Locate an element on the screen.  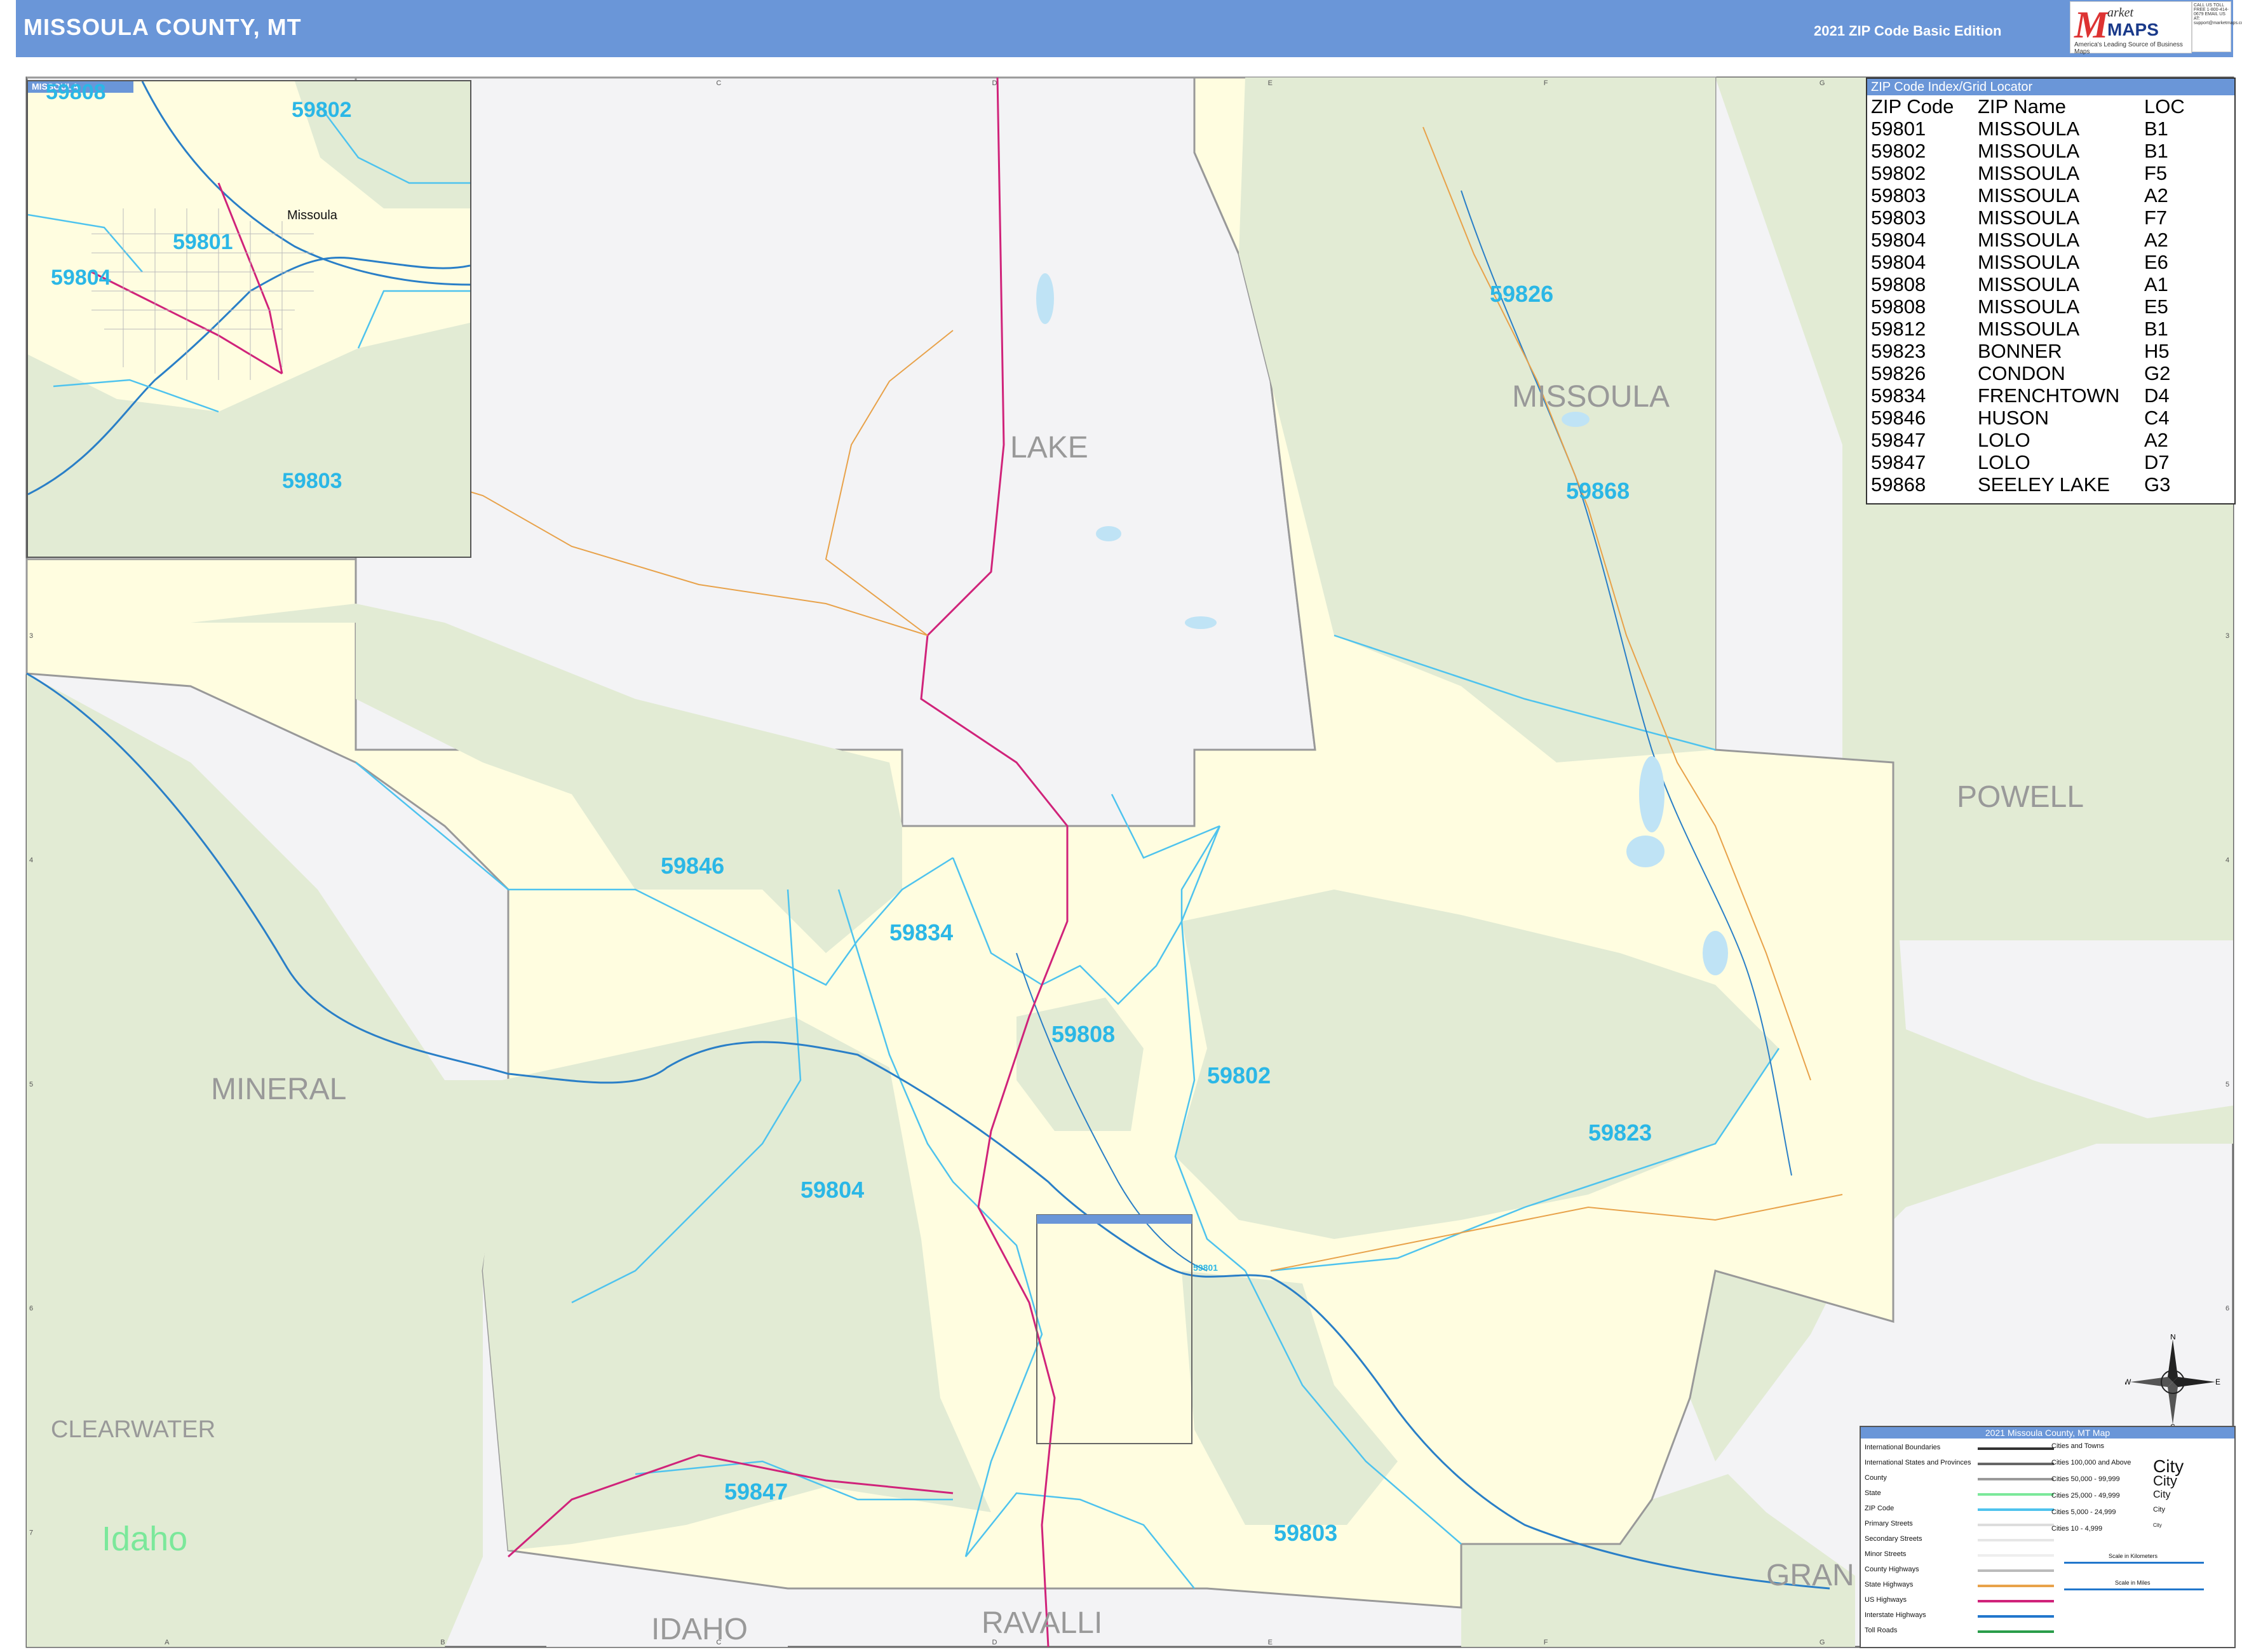
lake-county-label: LAKE is located at coordinates (1049, 448).